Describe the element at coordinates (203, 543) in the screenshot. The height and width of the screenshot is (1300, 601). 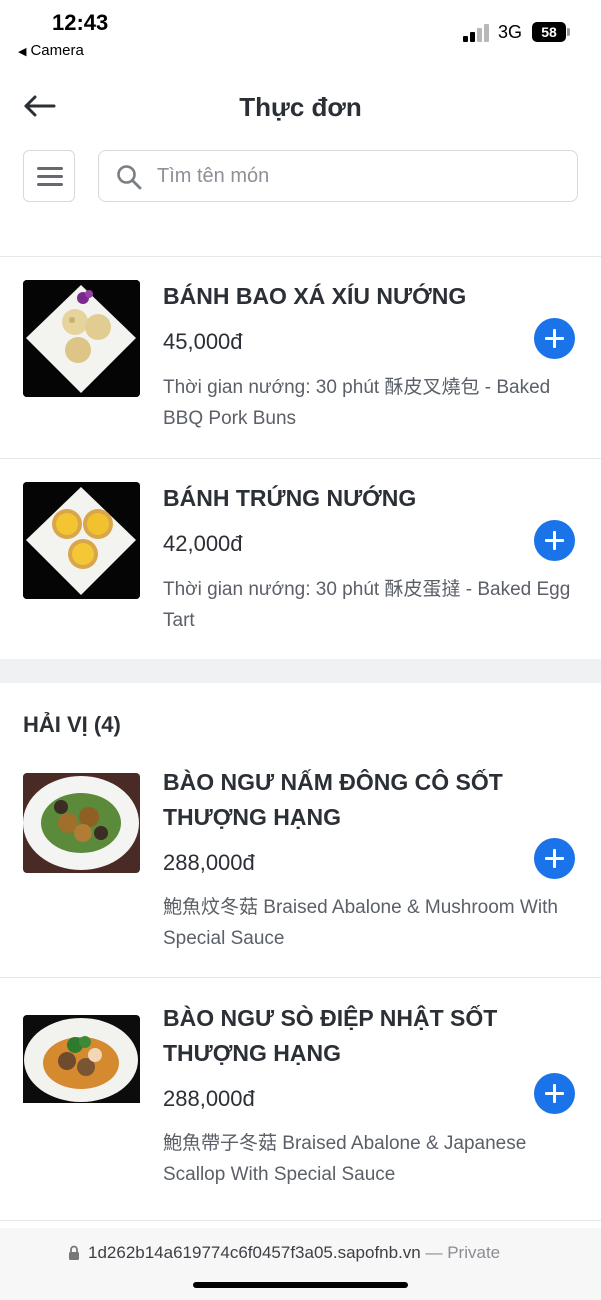
I see `dish-price: 42,000đ` at that location.